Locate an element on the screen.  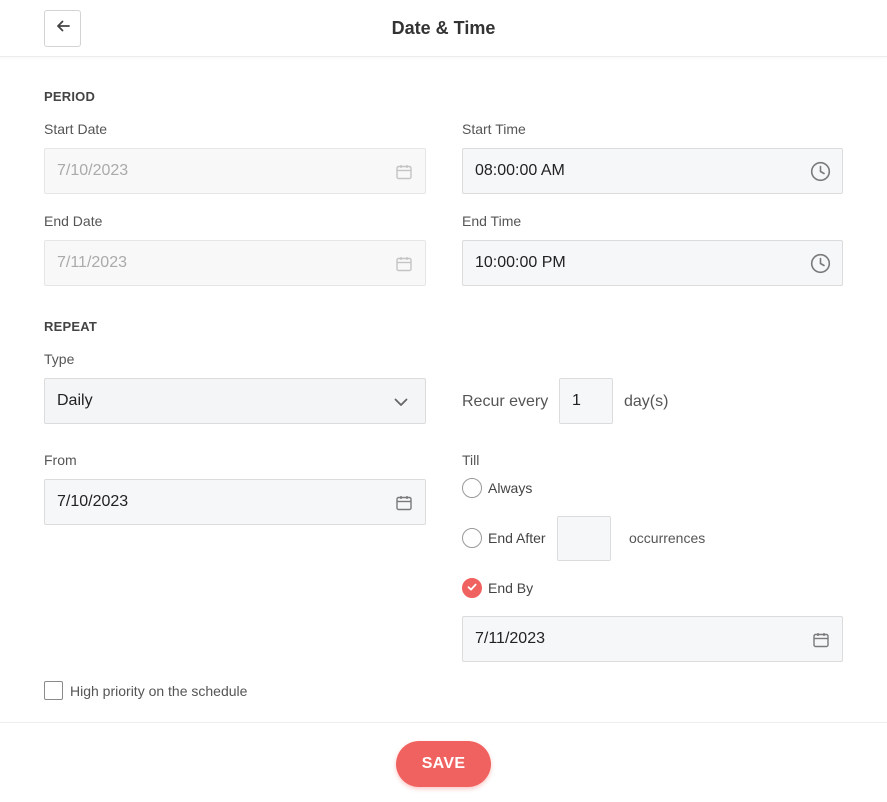
till-label: Till is located at coordinates (471, 460).